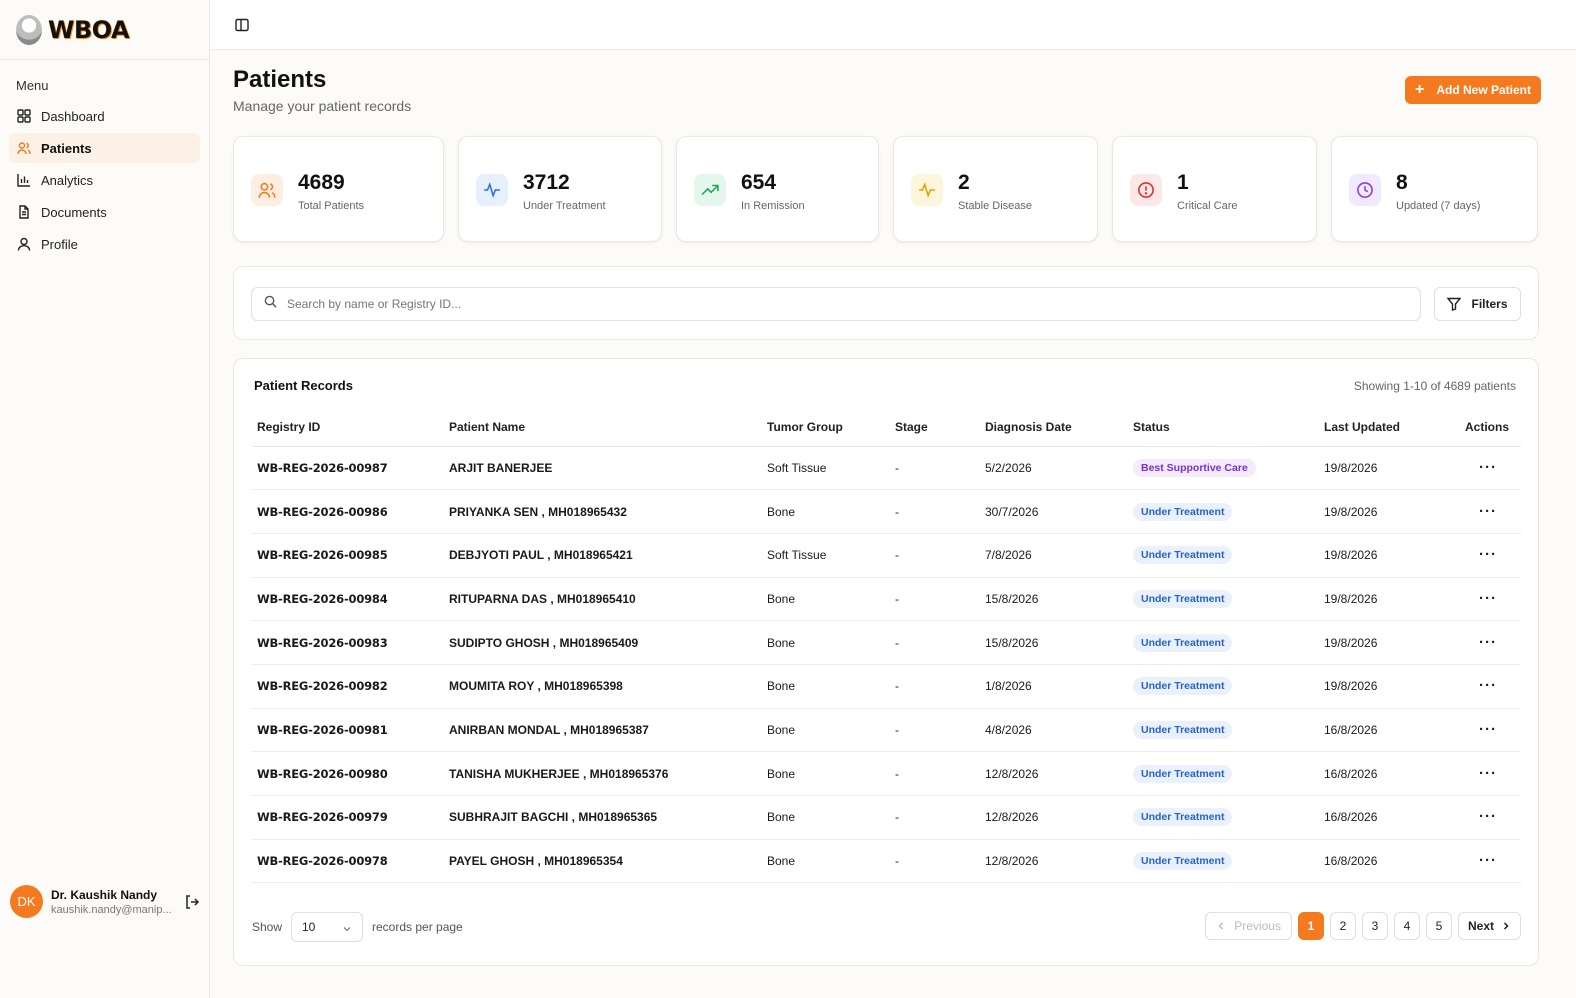  Describe the element at coordinates (24, 180) in the screenshot. I see `bar-chart-icon` at that location.